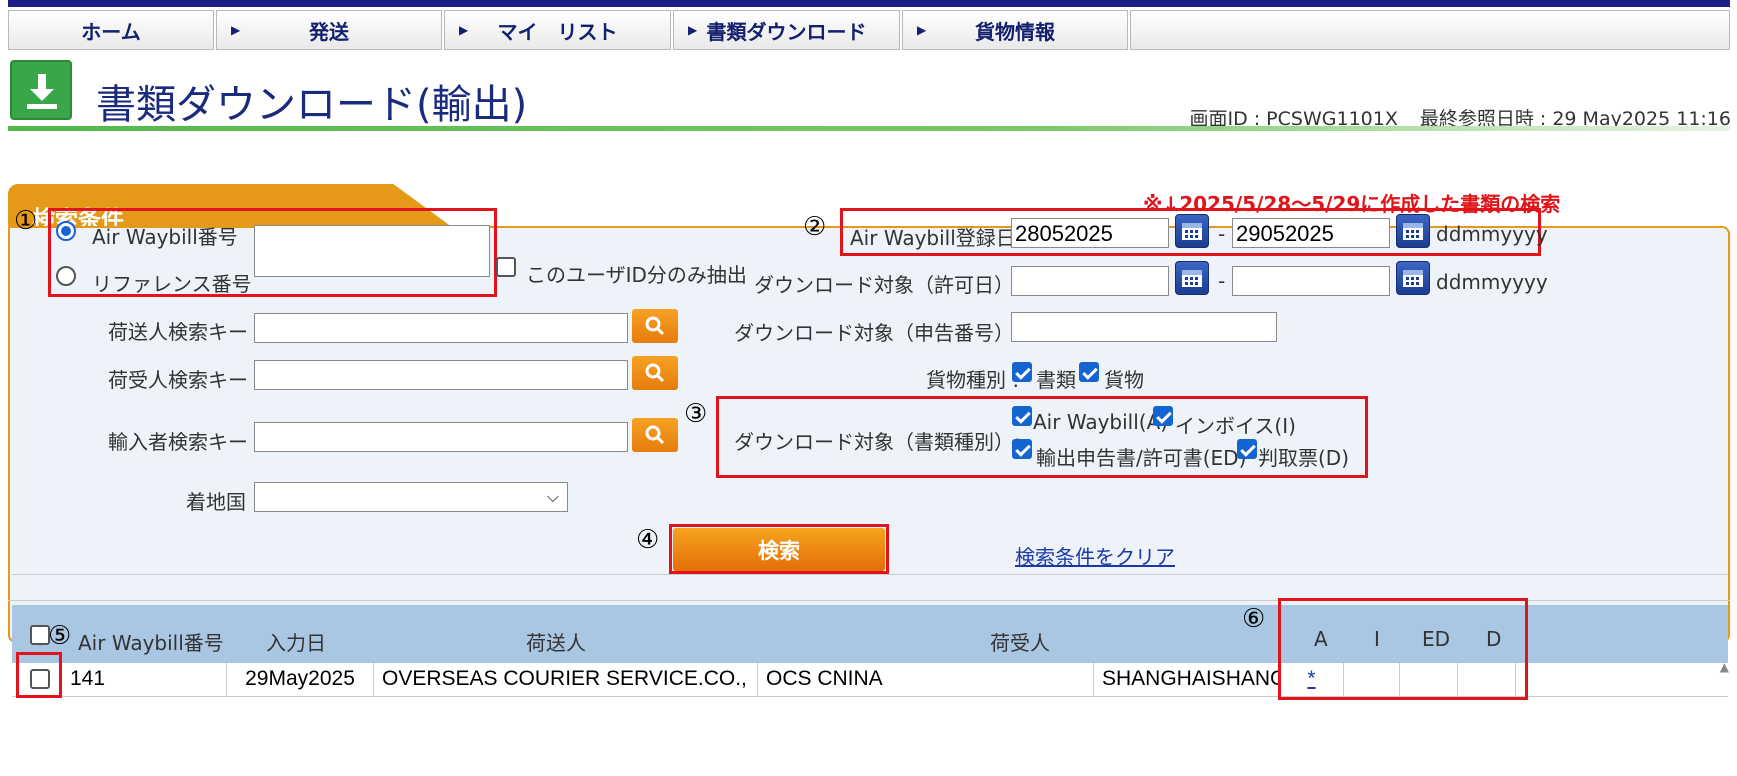 The height and width of the screenshot is (776, 1737). I want to click on cell-date: 29May2025, so click(300, 680).